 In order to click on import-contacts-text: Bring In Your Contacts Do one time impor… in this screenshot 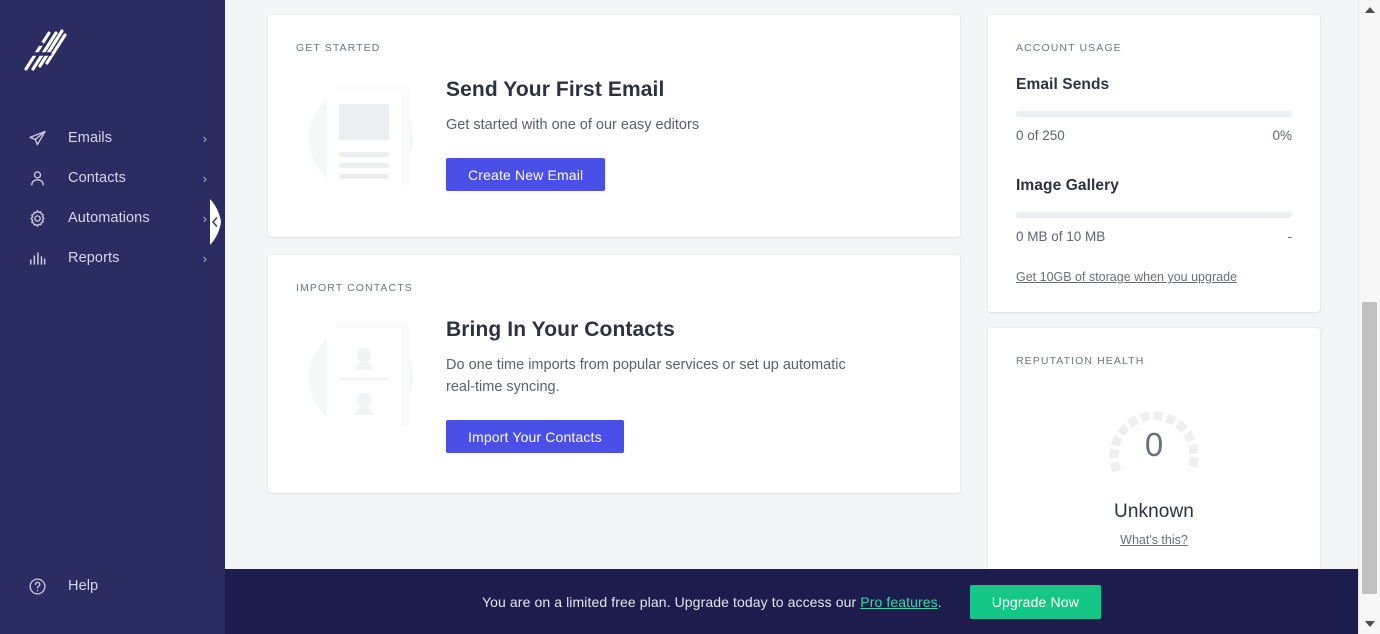, I will do `click(688, 379)`.